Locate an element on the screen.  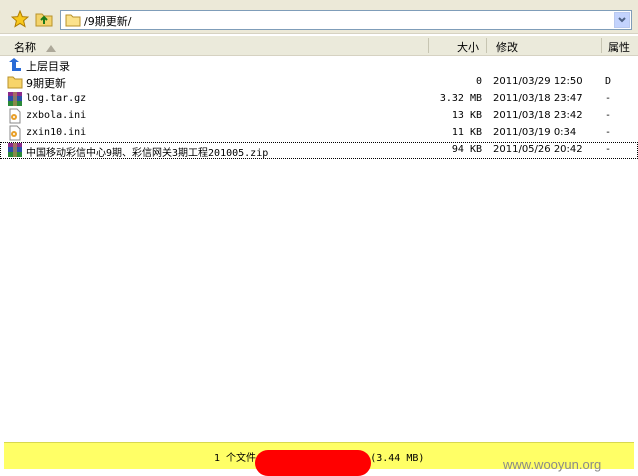
watermark: www.wooyun.org is located at coordinates (552, 464).